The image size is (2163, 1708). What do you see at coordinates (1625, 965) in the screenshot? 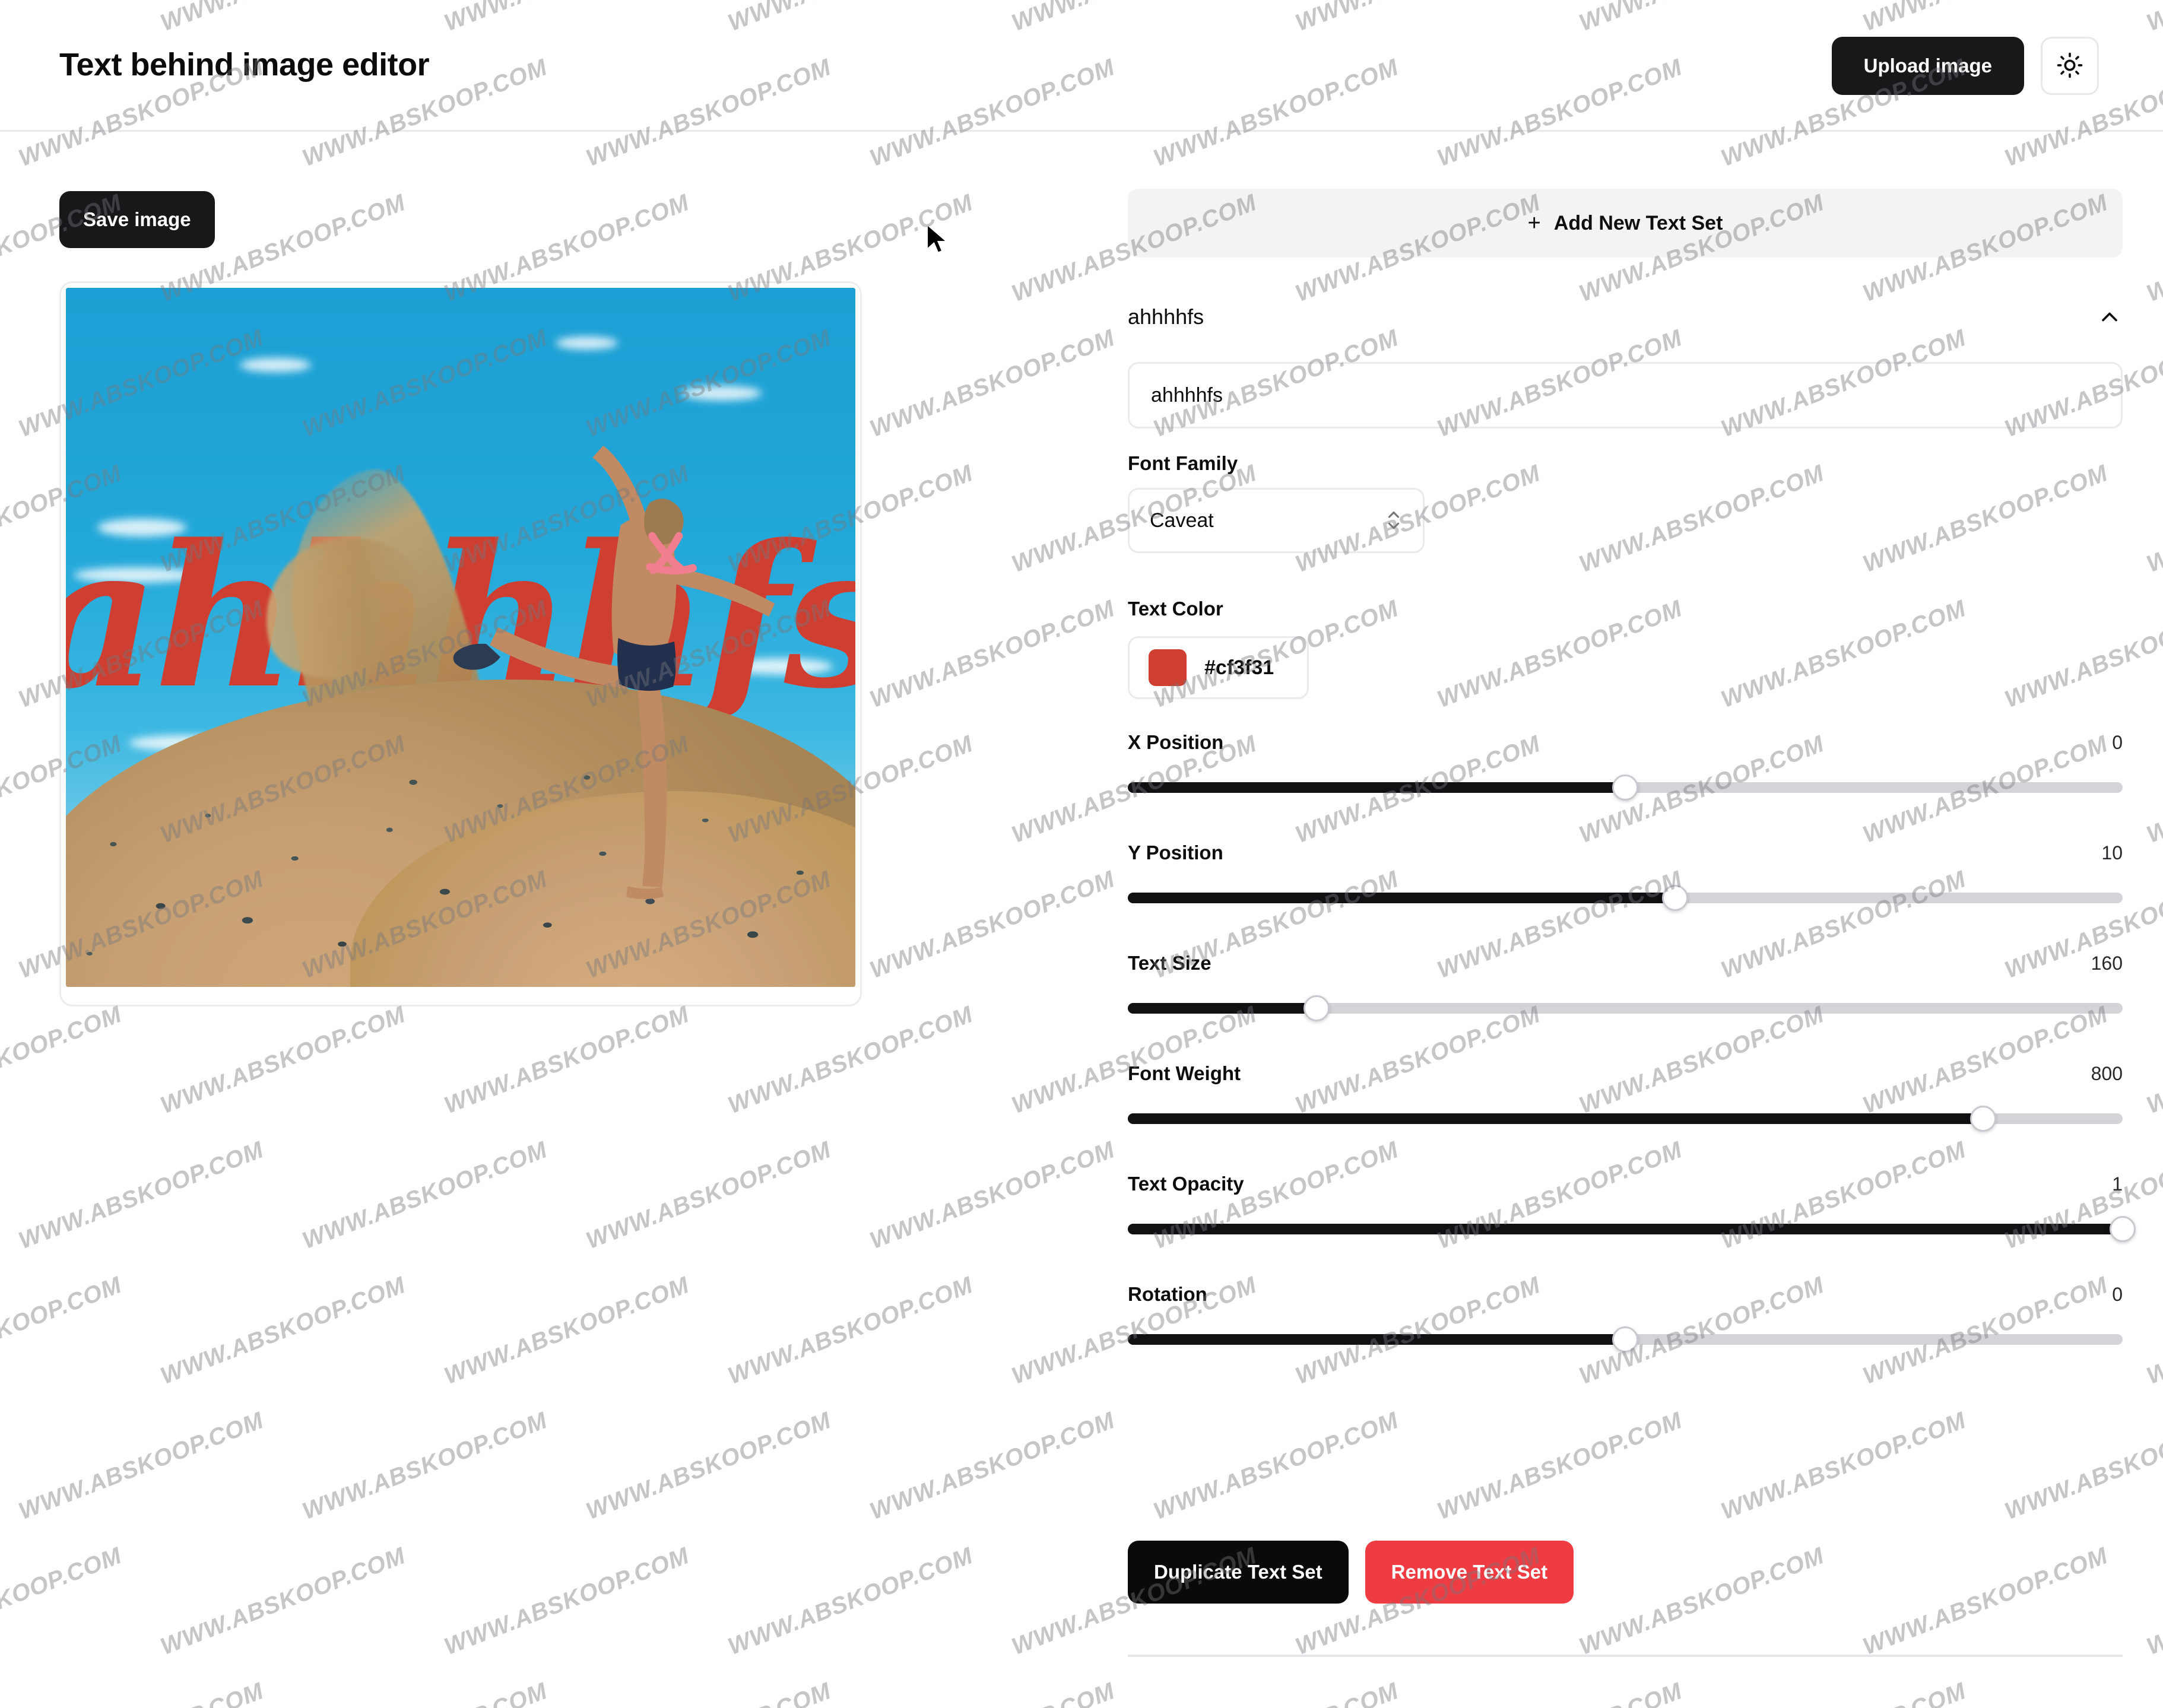
I see `slider-head: Text Size 160` at bounding box center [1625, 965].